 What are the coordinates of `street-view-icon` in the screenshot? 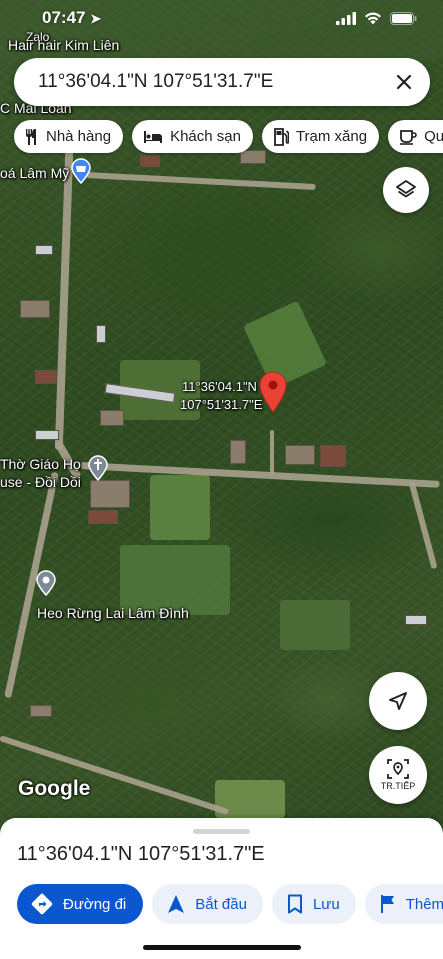 It's located at (398, 769).